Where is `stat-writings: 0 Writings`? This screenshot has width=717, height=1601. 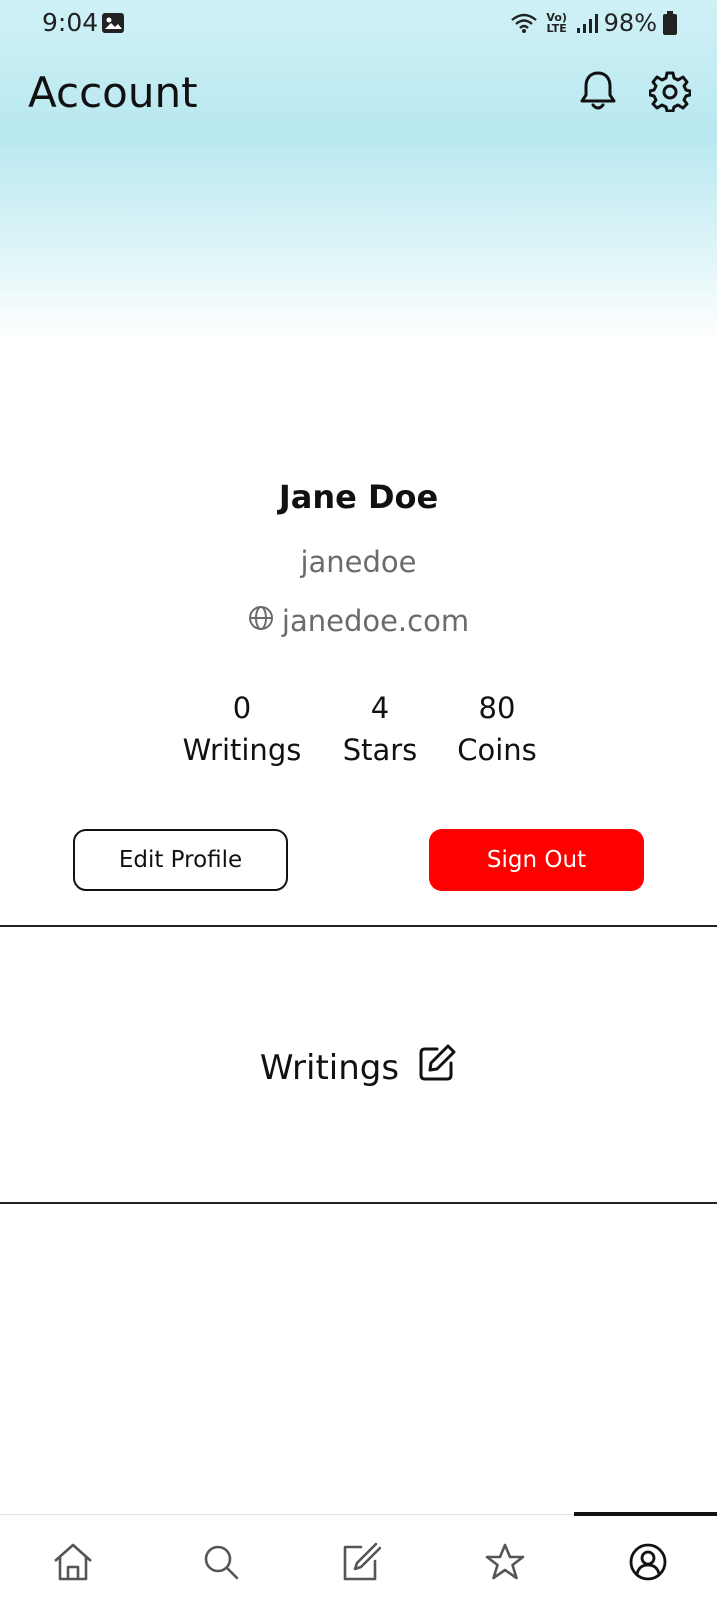 stat-writings: 0 Writings is located at coordinates (242, 732).